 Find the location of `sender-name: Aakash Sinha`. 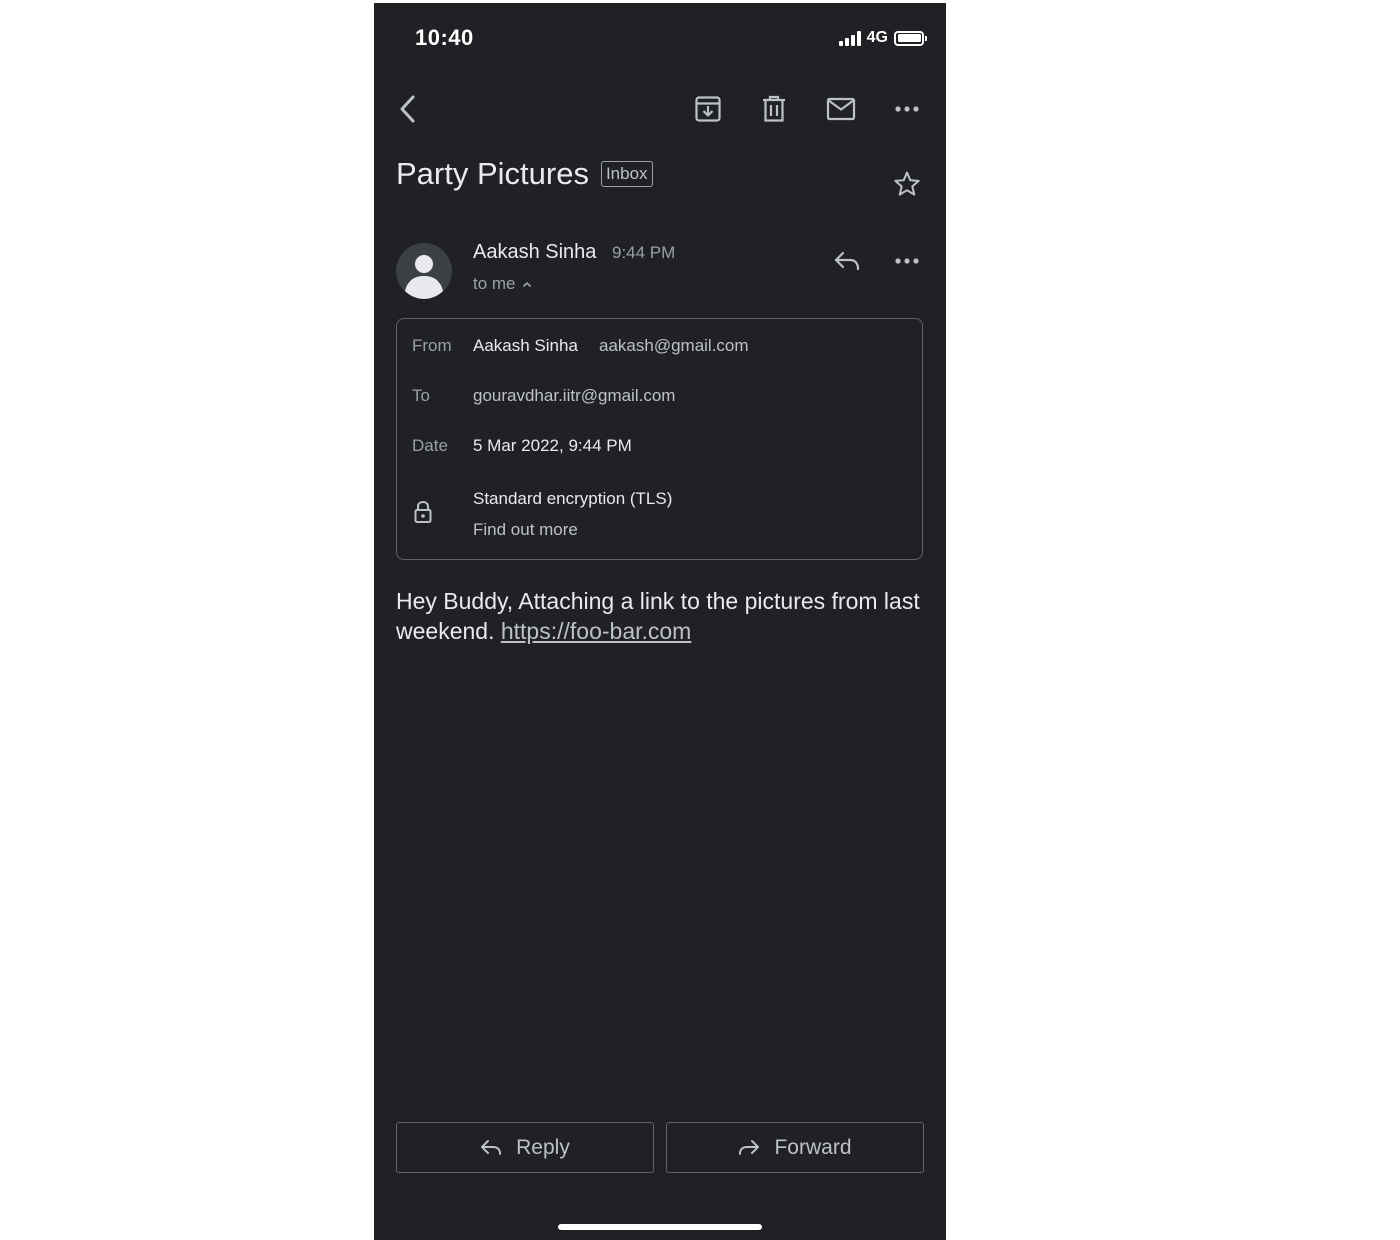

sender-name: Aakash Sinha is located at coordinates (534, 252).